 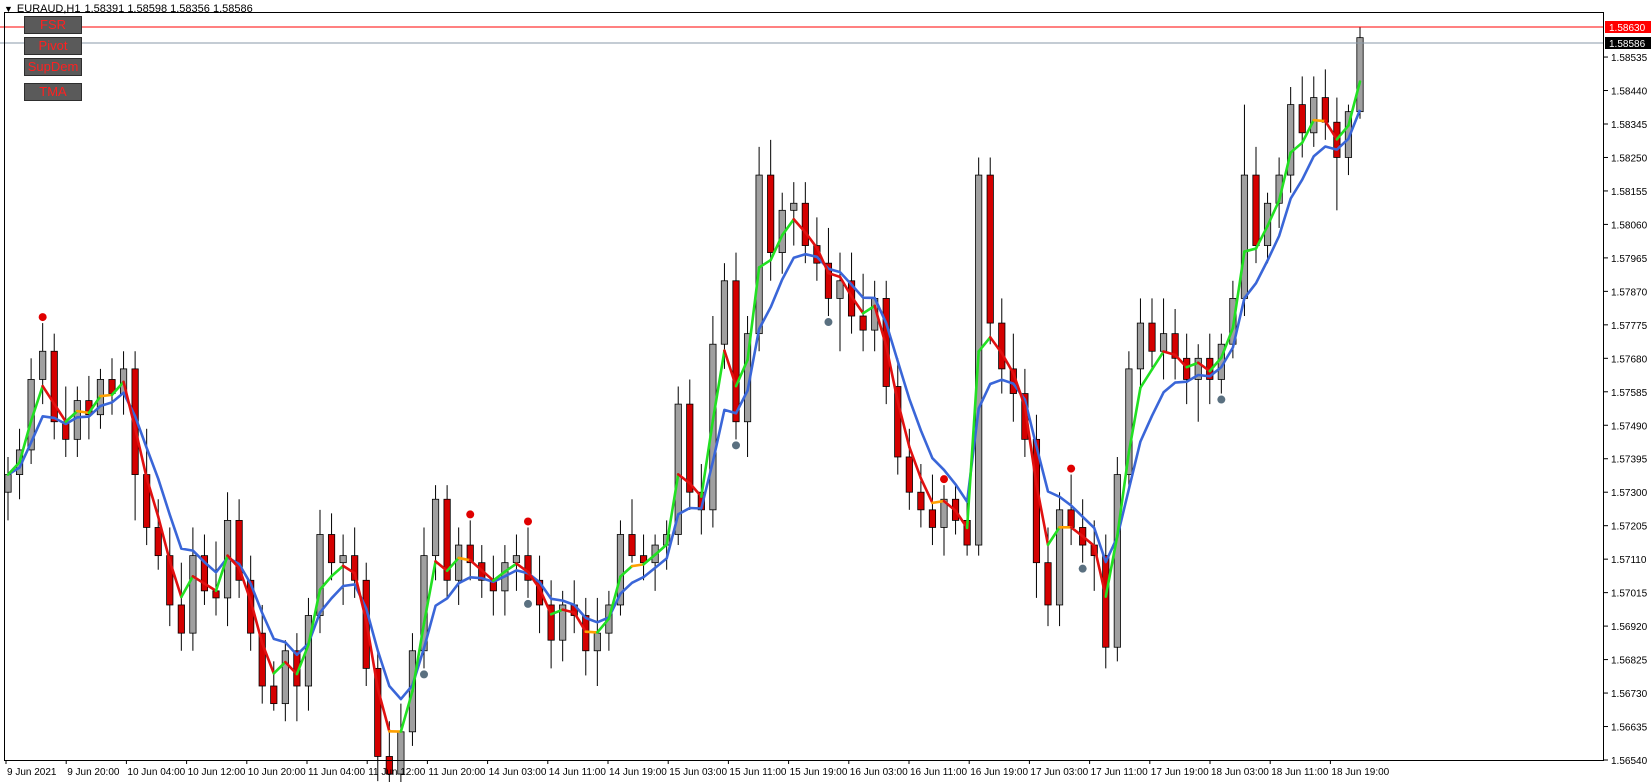 I want to click on current-price-label: 1.58586, so click(x=1627, y=44).